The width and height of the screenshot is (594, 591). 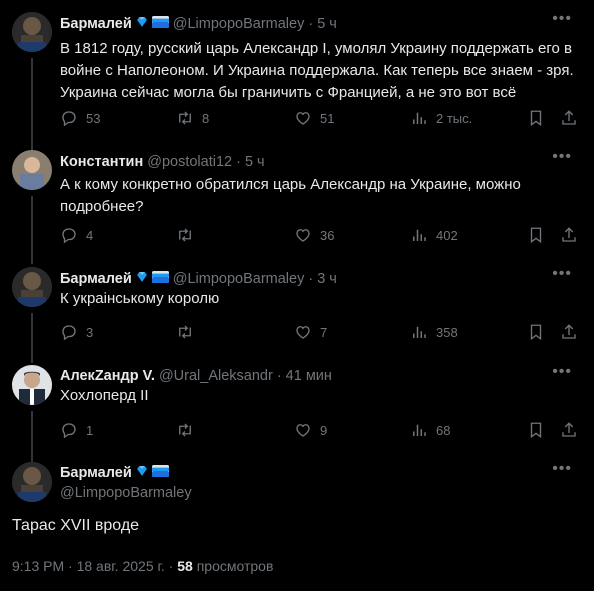 I want to click on retweet-button: 8, so click(x=192, y=118).